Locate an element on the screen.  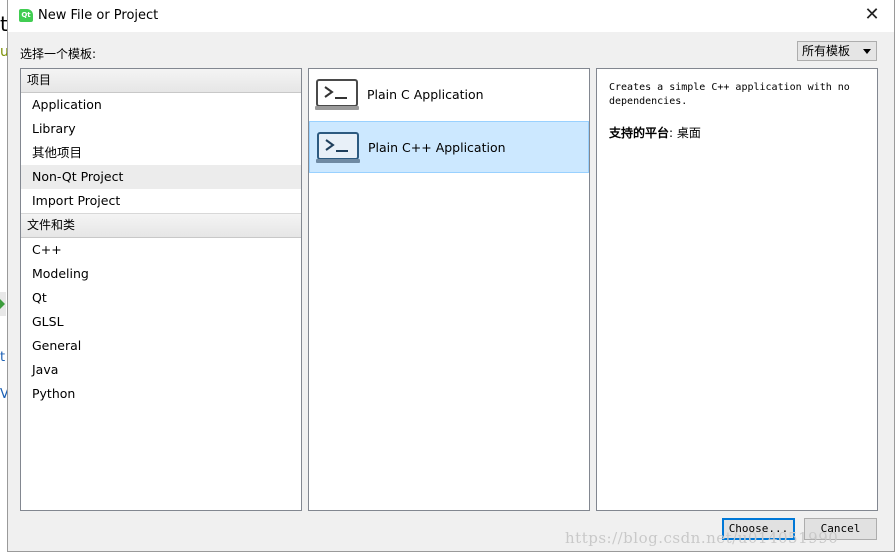
supported-platforms: 支持的平台: 桌面 is located at coordinates (655, 132).